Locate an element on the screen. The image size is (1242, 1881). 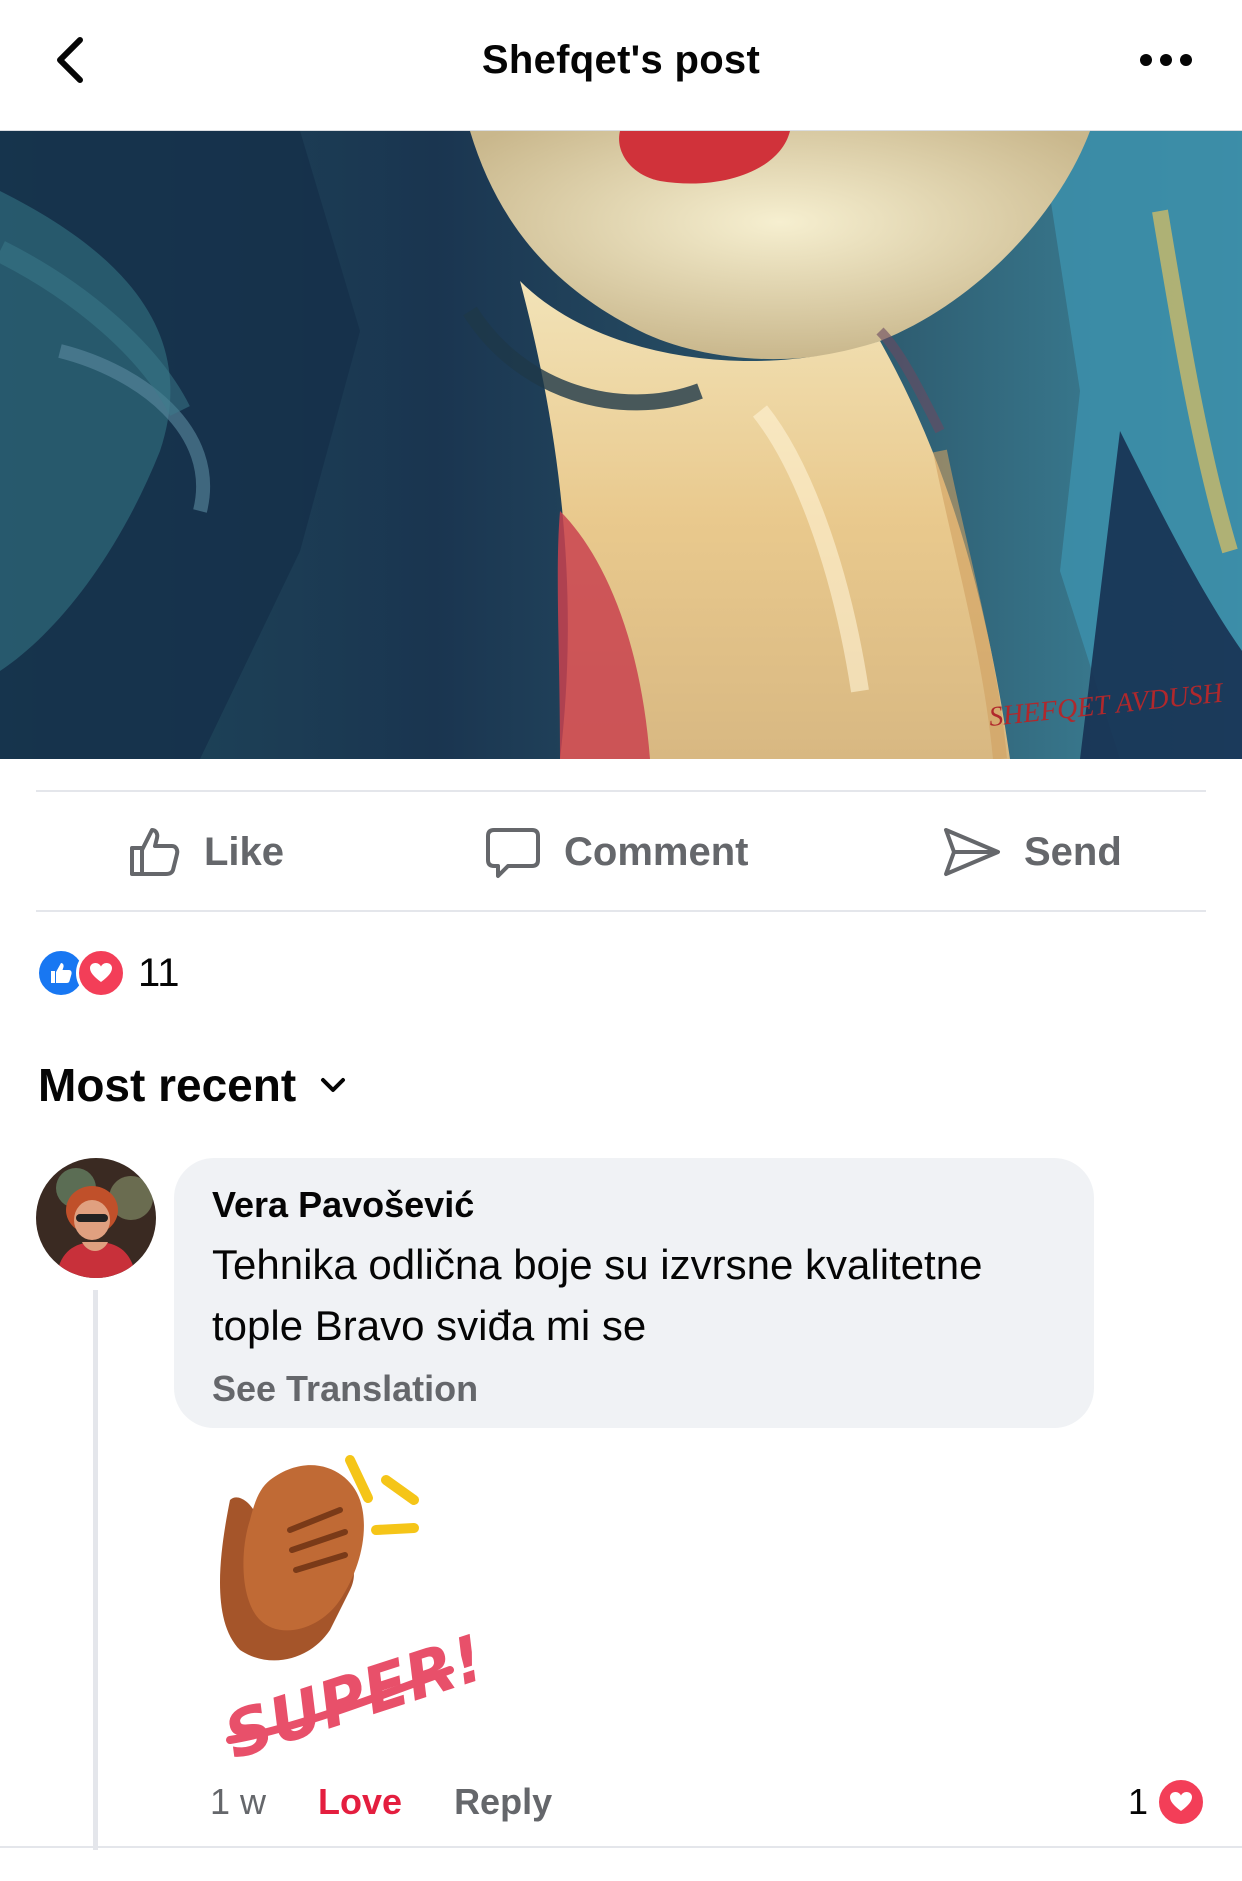
like-label: Like is located at coordinates (244, 851).